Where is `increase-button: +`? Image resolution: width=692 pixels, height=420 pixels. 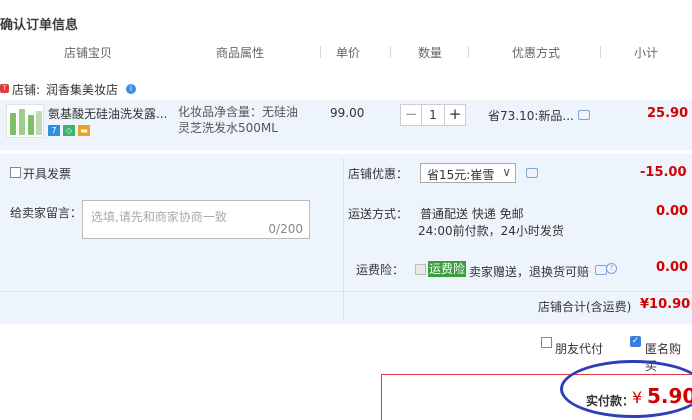 increase-button: + is located at coordinates (455, 115).